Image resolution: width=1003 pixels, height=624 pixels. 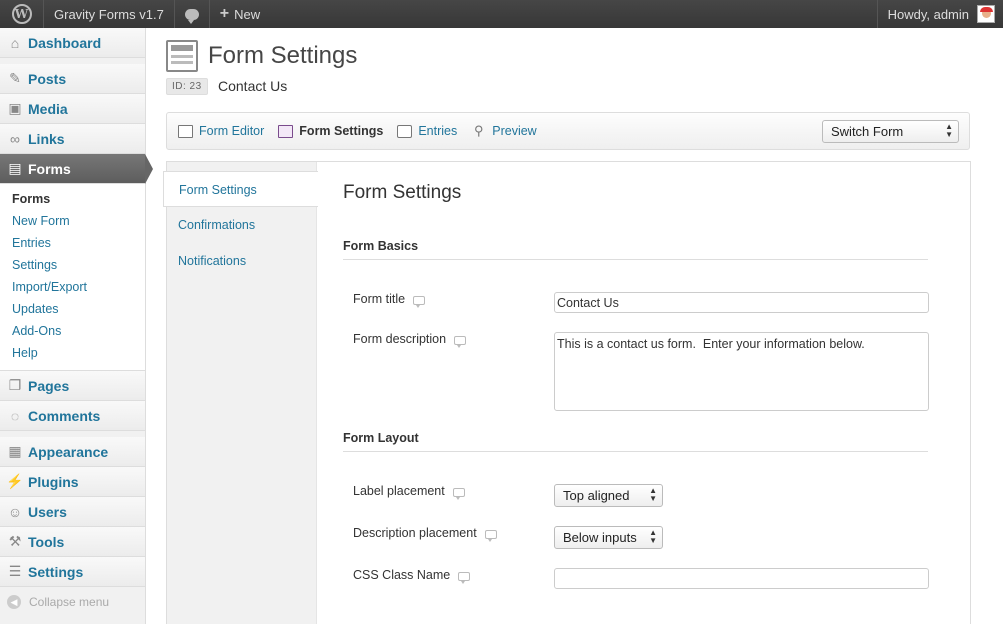 I want to click on account-menu: Howdy, admin, so click(x=939, y=14).